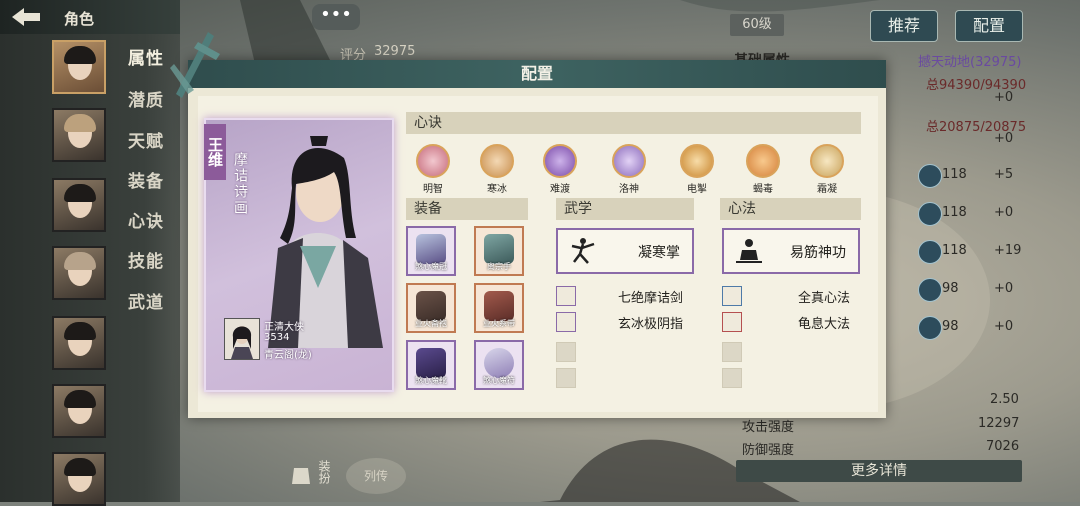 This screenshot has width=1080, height=506. Describe the element at coordinates (954, 174) in the screenshot. I see `attr-row-3-stat: 118` at that location.